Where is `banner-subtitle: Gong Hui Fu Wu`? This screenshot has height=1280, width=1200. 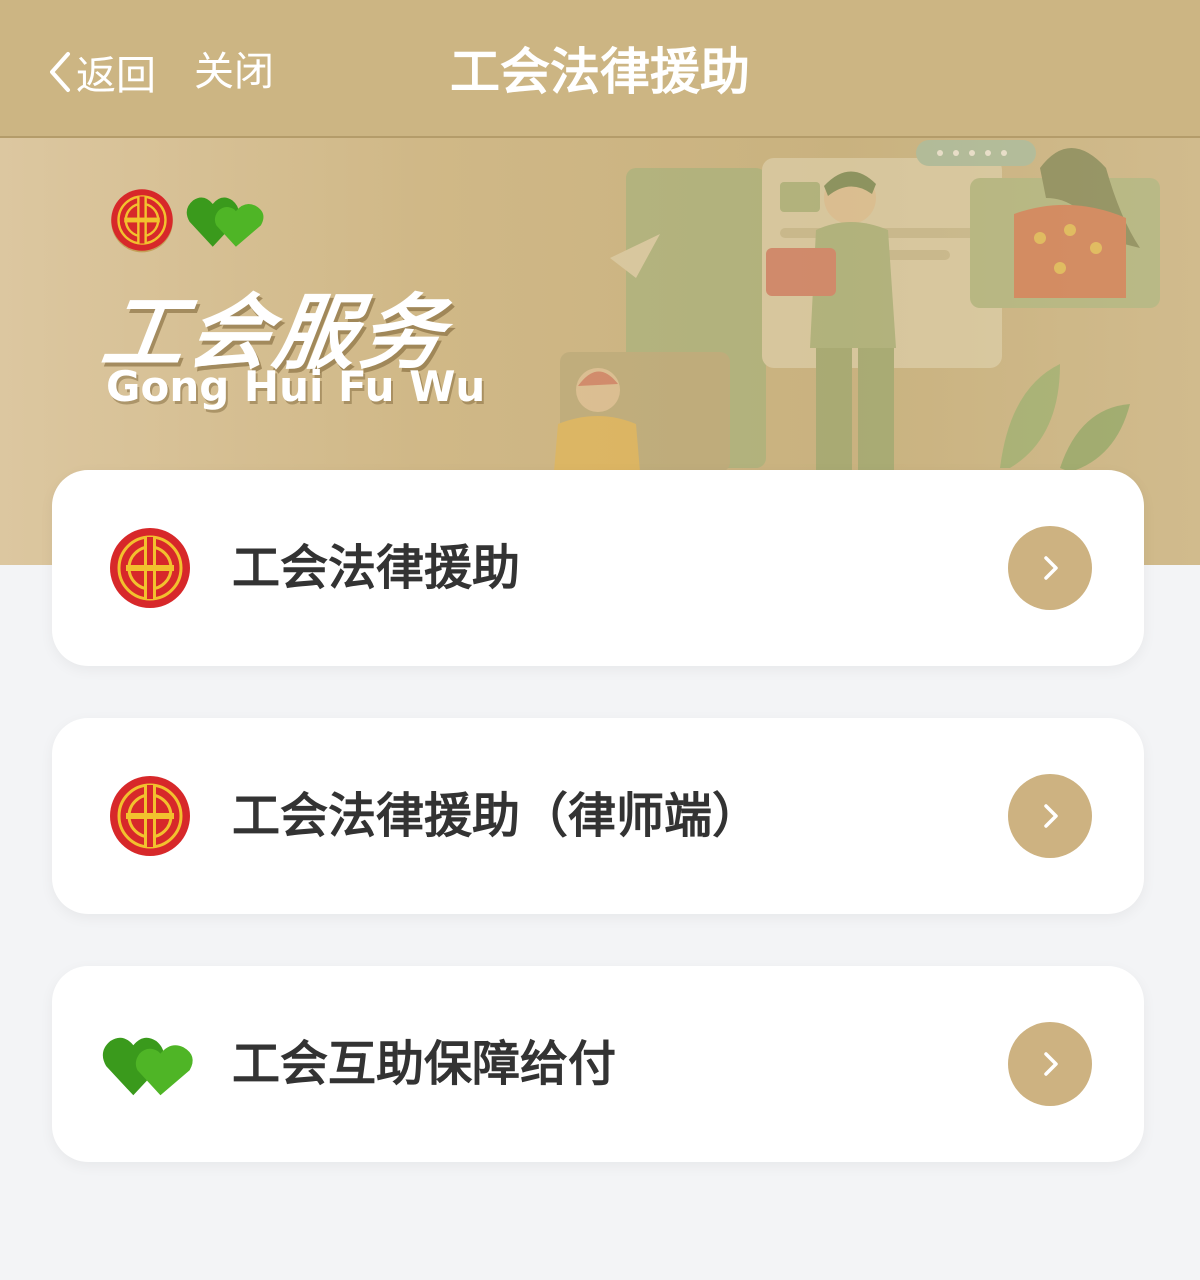
banner-subtitle: Gong Hui Fu Wu is located at coordinates (296, 386).